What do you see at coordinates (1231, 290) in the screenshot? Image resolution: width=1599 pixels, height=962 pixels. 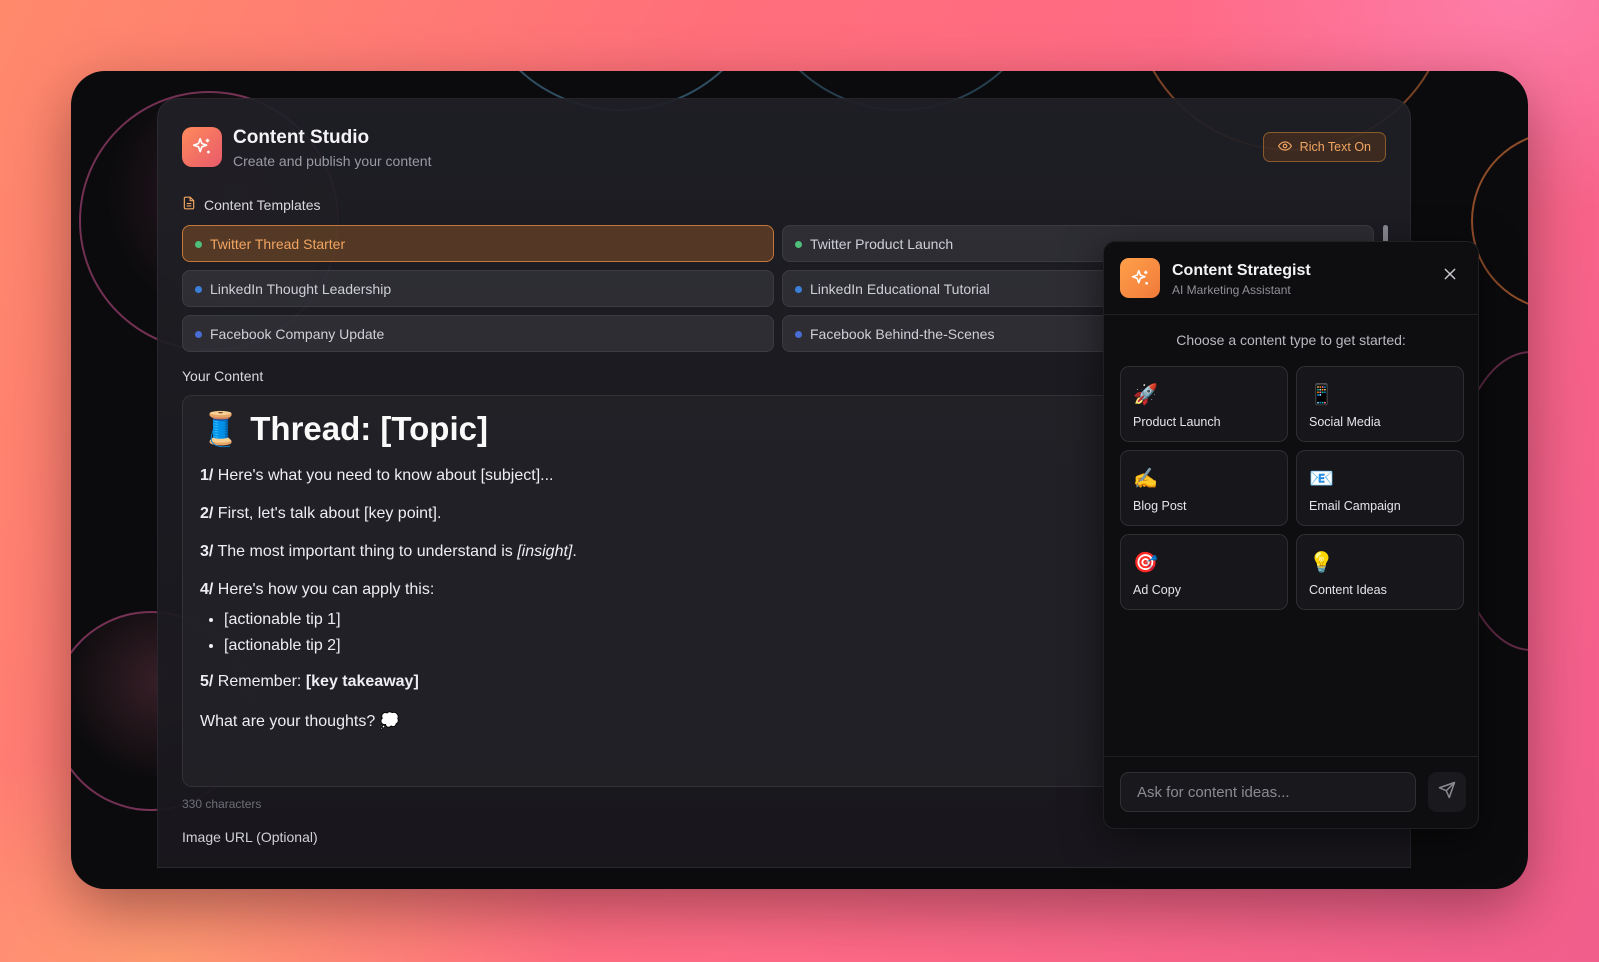 I see `strategist-subtitle: AI Marketing Assistant` at bounding box center [1231, 290].